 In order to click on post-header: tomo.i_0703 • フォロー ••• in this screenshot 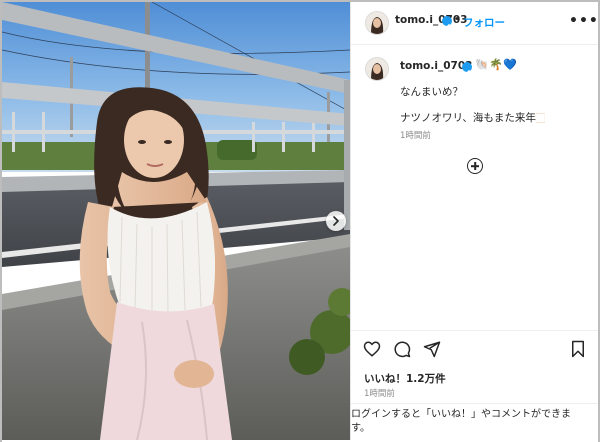, I will do `click(474, 23)`.